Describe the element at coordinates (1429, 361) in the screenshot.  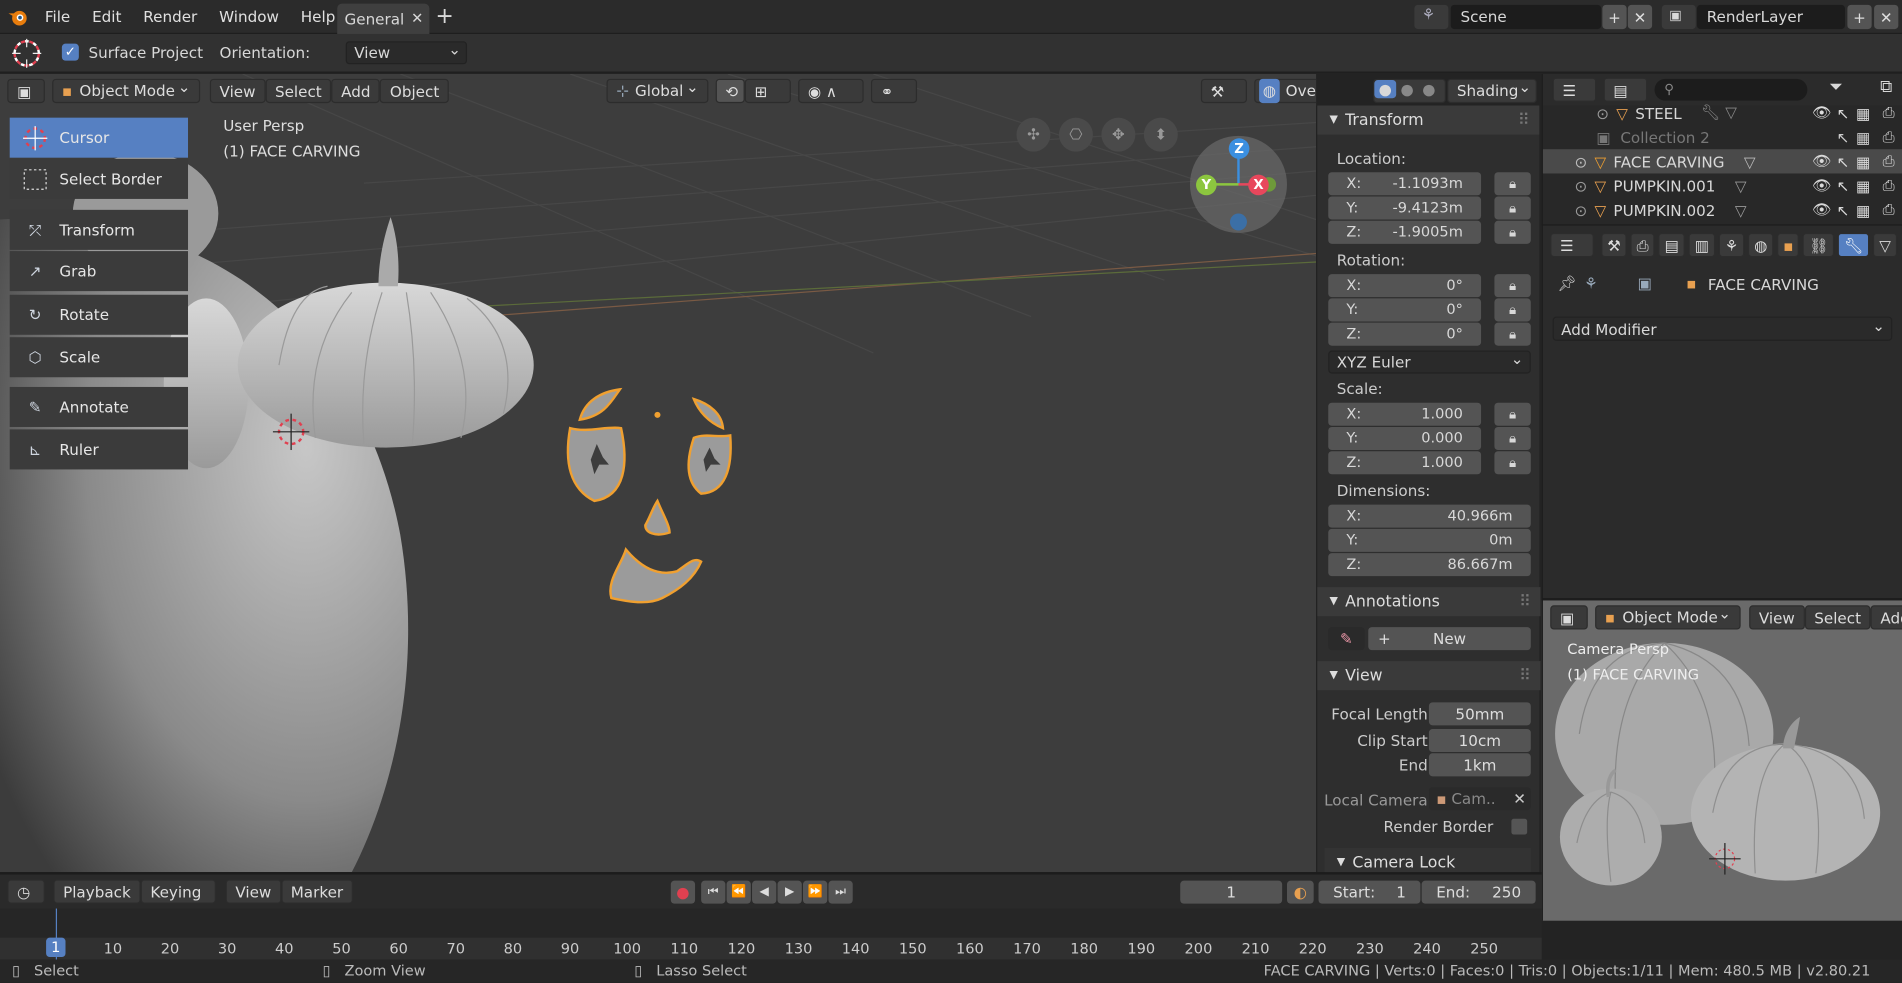
I see `rotation-mode-dropdown: XYZ Euler ⌄` at that location.